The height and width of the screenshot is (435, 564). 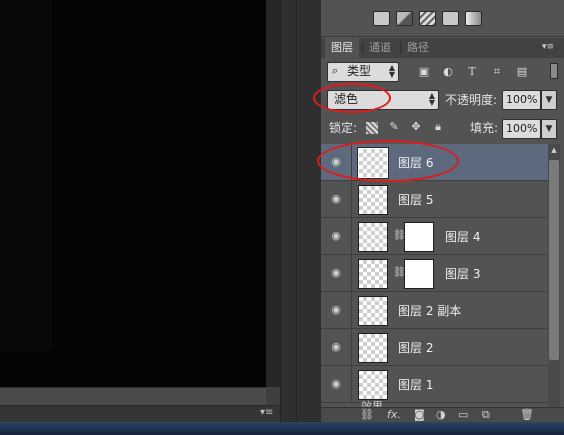 I want to click on selective-color-icon, so click(x=381, y=18).